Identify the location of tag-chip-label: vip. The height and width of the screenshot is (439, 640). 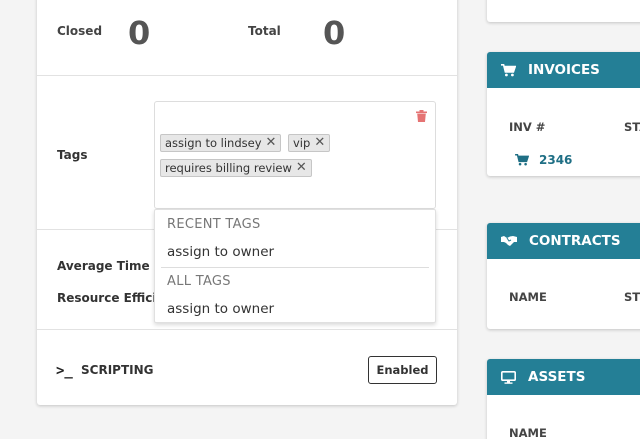
(302, 143).